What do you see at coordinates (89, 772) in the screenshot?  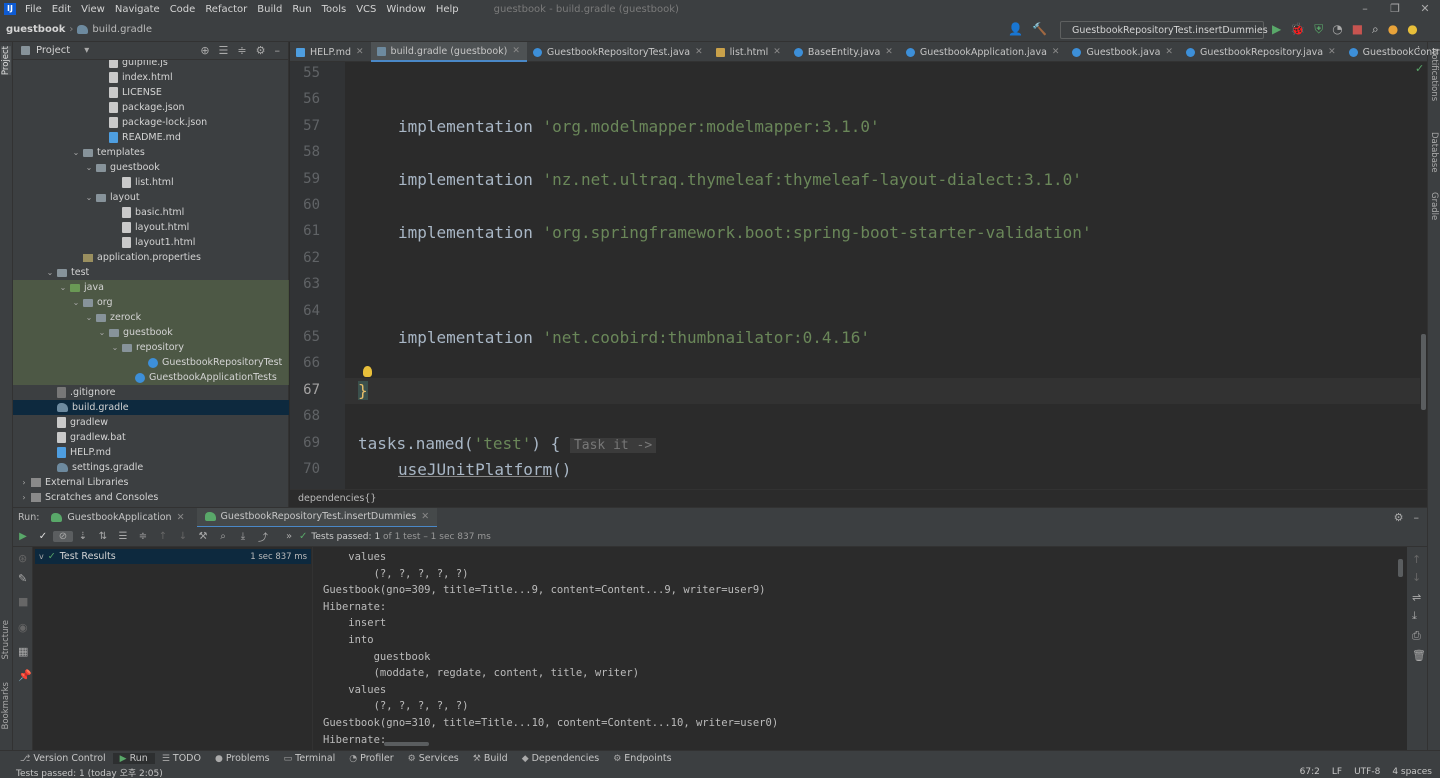 I see `status-message: Tests passed: 1 (today 오후 2:05)` at bounding box center [89, 772].